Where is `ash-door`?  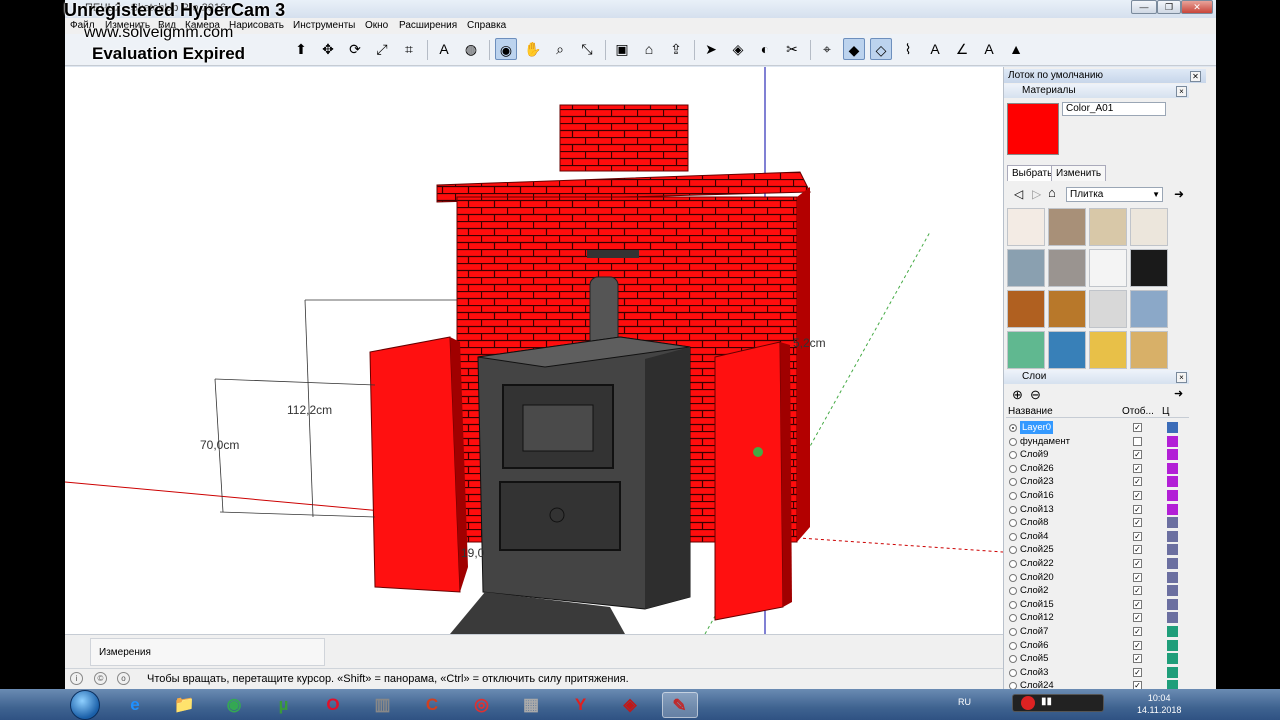
ash-door is located at coordinates (560, 516).